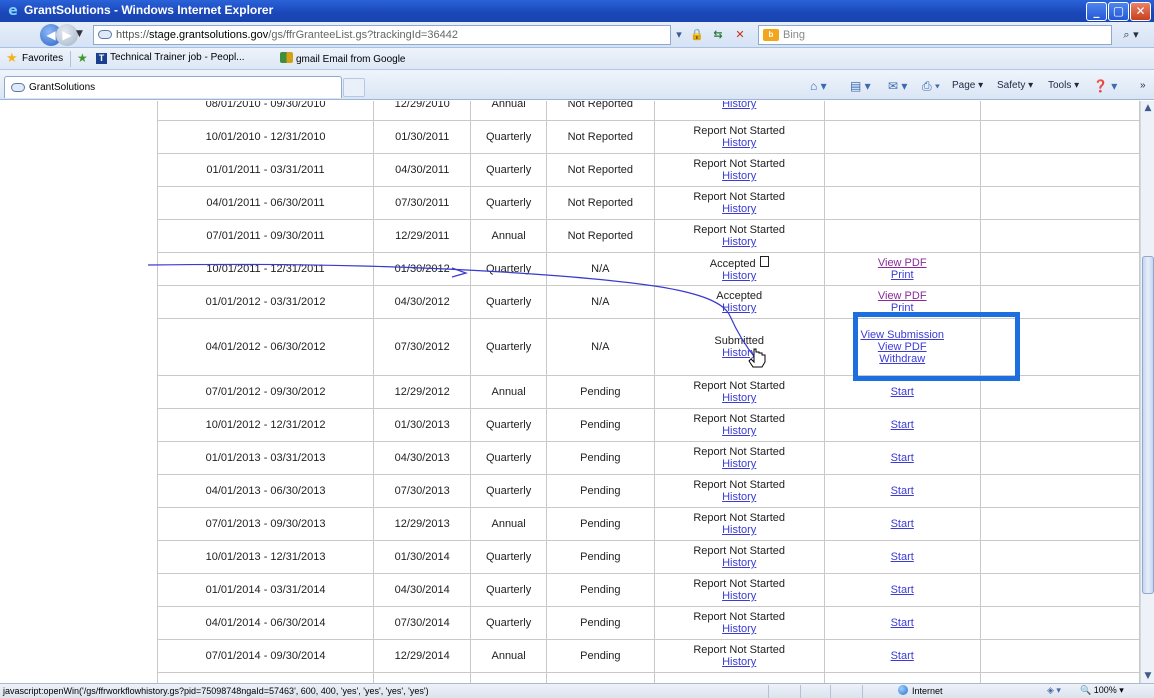 The height and width of the screenshot is (698, 1154). I want to click on actions-cell: View Submission View PDF Withdraw, so click(902, 347).